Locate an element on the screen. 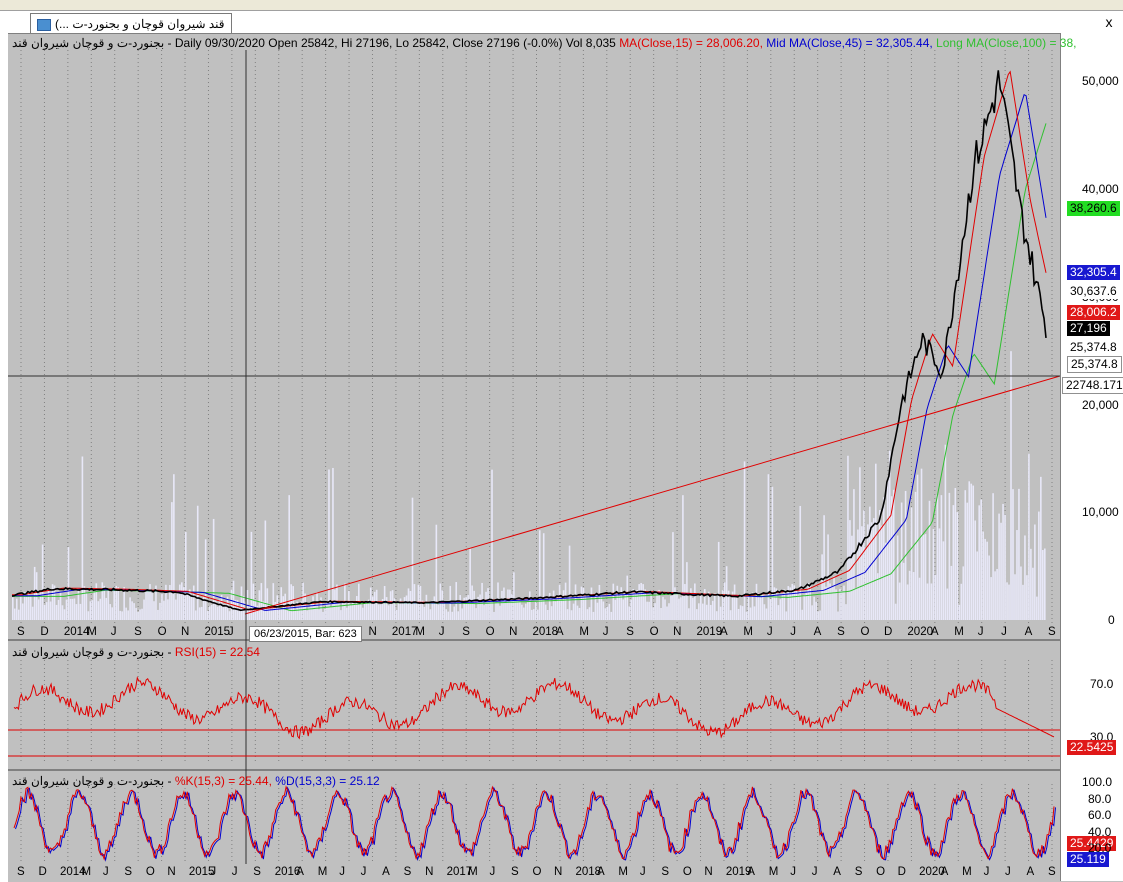 The width and height of the screenshot is (1123, 882). short-ma-value-box: 28,006.2 is located at coordinates (1093, 312).